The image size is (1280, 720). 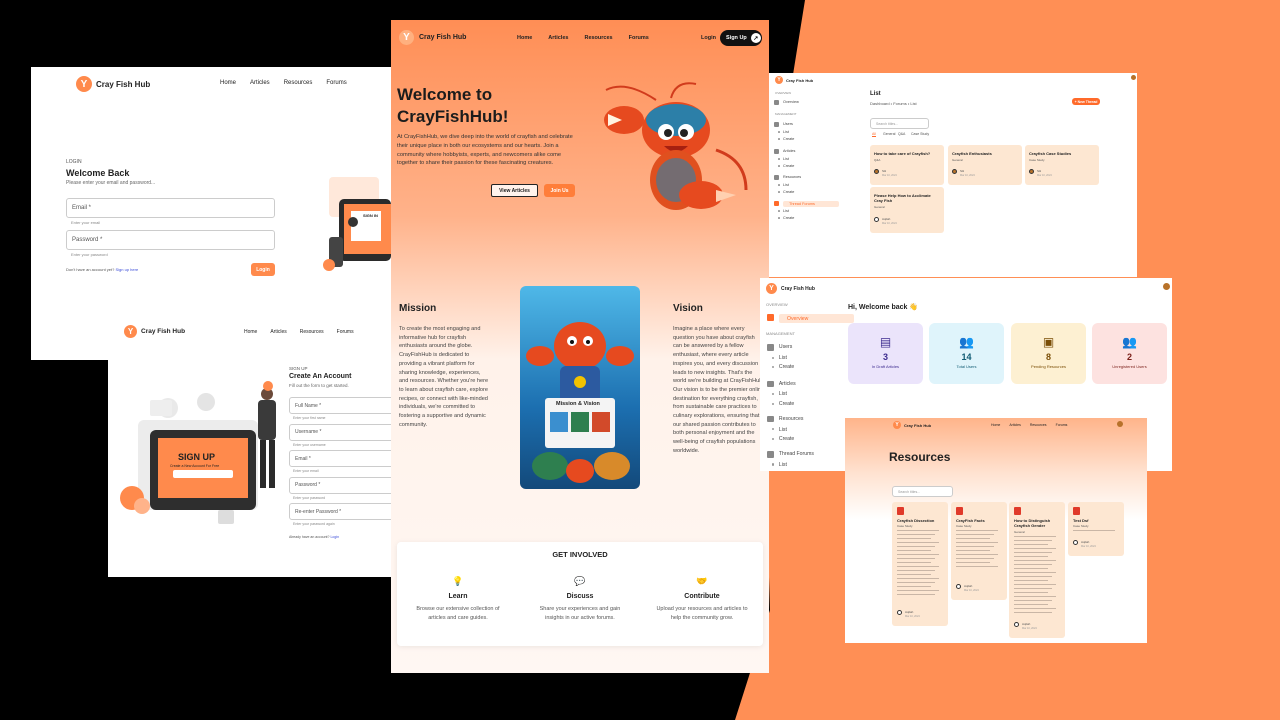 I want to click on stat-label: Unregistered Users, so click(x=1129, y=366).